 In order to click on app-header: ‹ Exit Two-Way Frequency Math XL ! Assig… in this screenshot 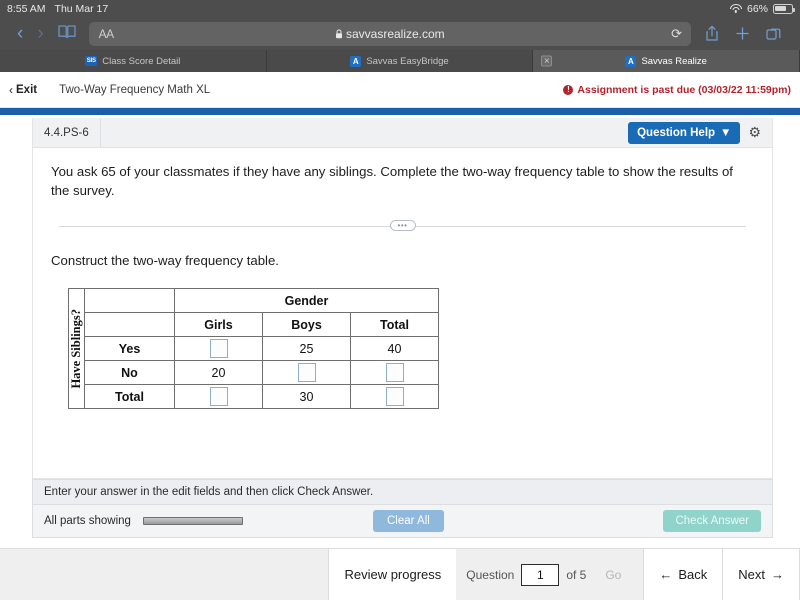, I will do `click(400, 90)`.